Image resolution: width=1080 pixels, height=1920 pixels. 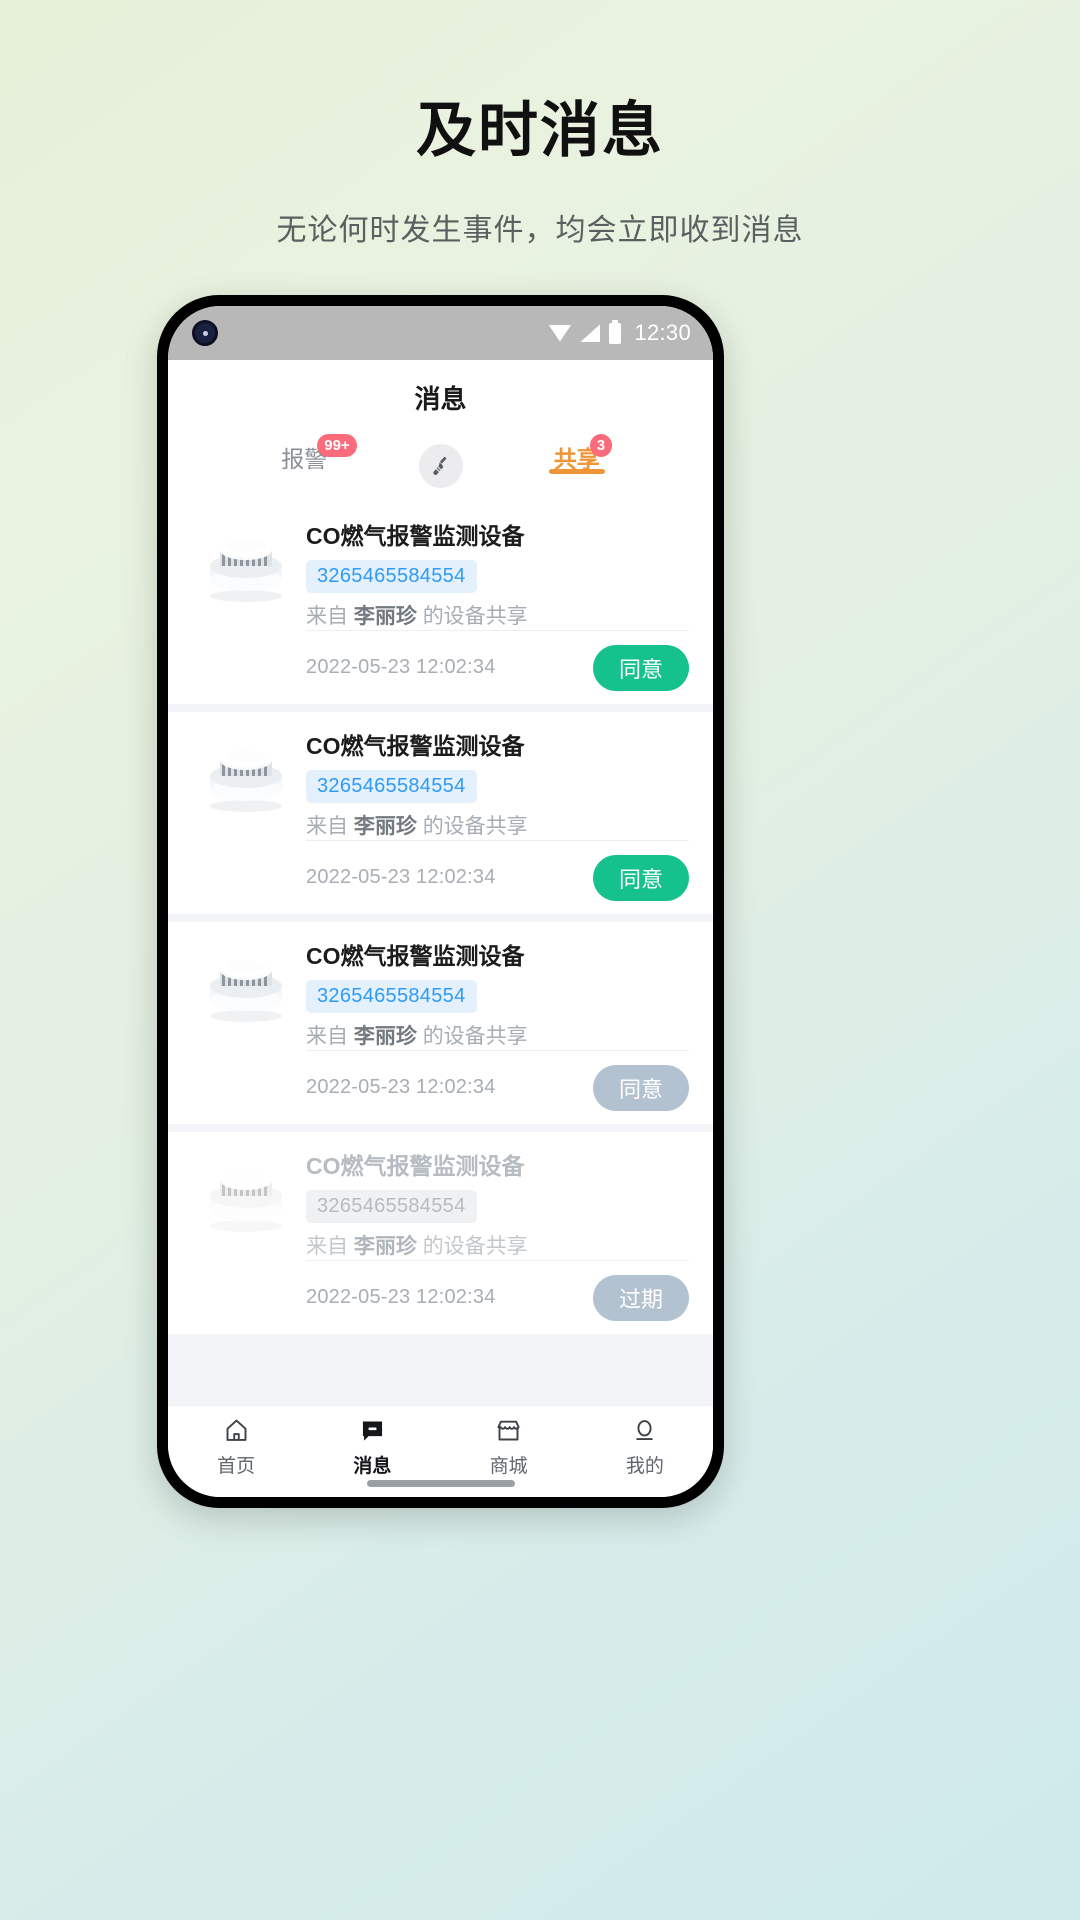 What do you see at coordinates (372, 1431) in the screenshot?
I see `message-icon` at bounding box center [372, 1431].